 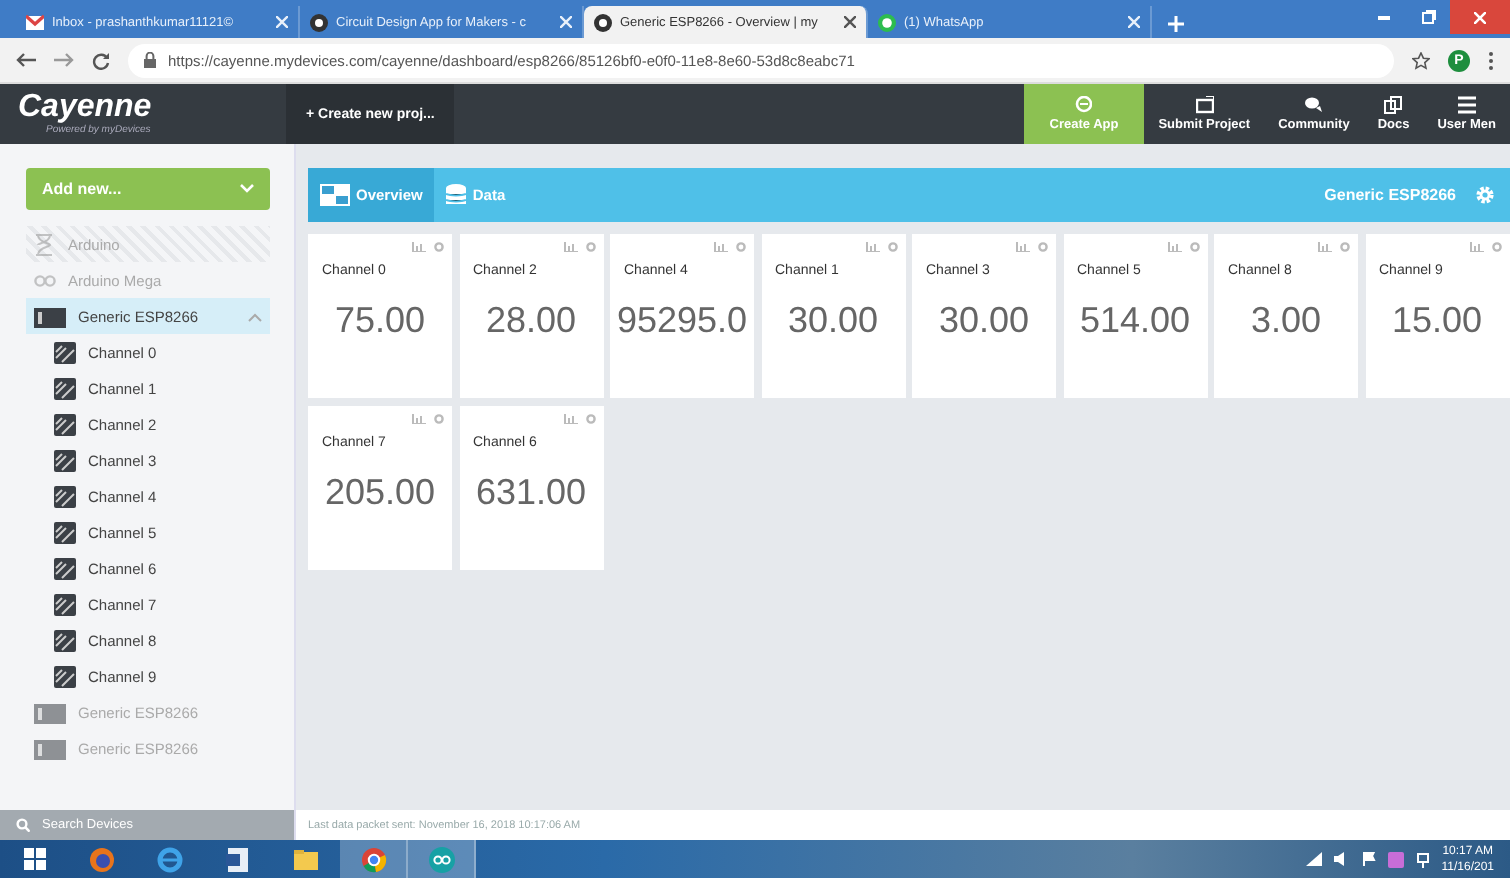 What do you see at coordinates (1368, 859) in the screenshot?
I see `flag-icon` at bounding box center [1368, 859].